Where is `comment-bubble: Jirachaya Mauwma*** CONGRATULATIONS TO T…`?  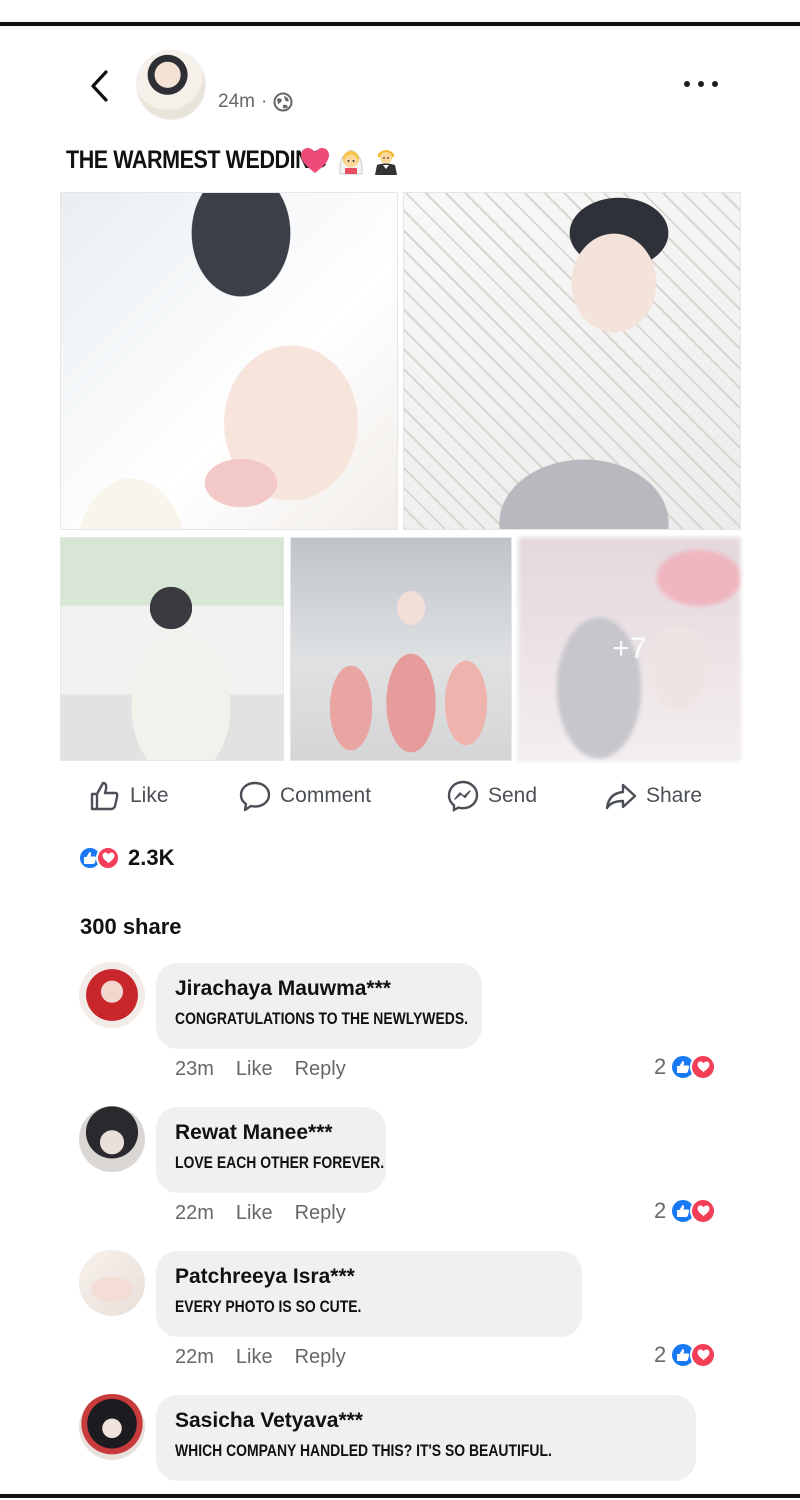
comment-bubble: Jirachaya Mauwma*** CONGRATULATIONS TO T… is located at coordinates (319, 1006).